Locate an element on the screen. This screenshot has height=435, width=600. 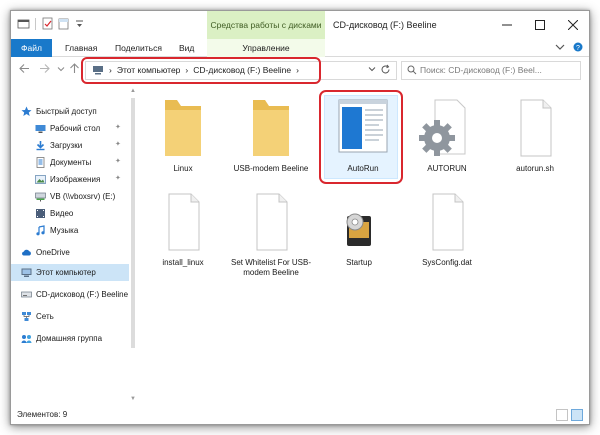
new-folder-icon is located at coordinates (63, 23).